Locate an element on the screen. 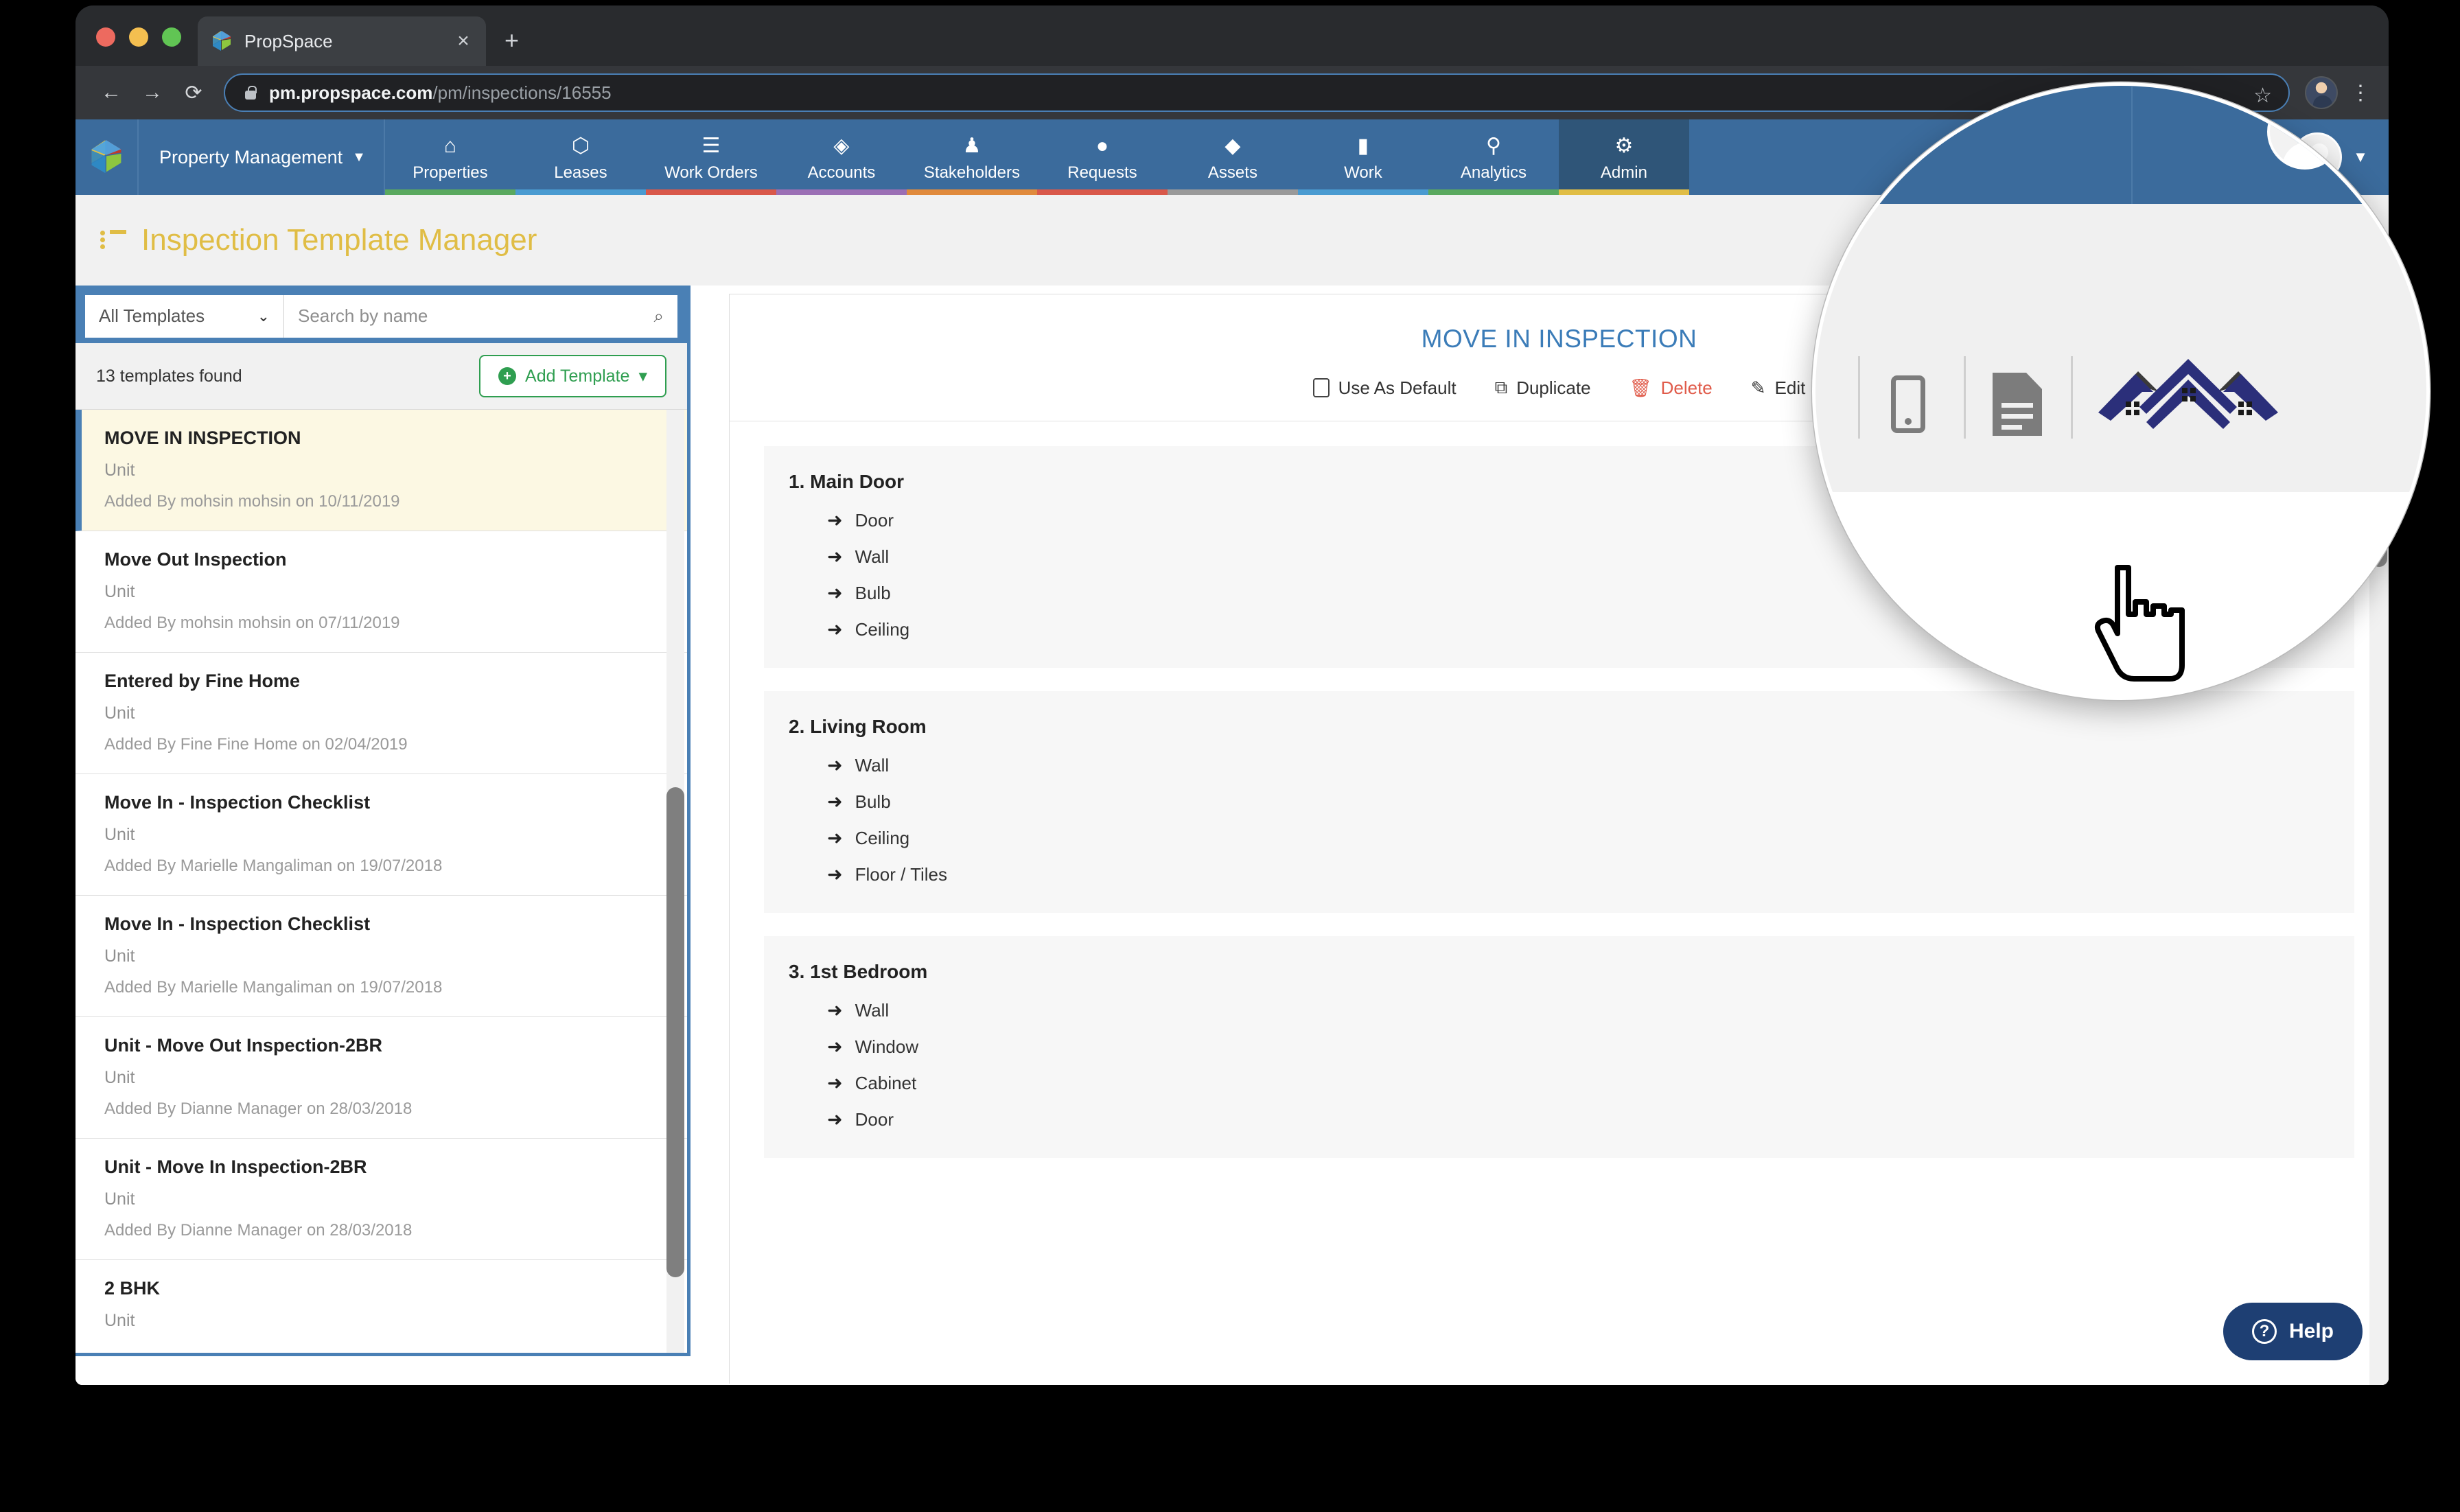  help-button: ? Help is located at coordinates (2293, 1331).